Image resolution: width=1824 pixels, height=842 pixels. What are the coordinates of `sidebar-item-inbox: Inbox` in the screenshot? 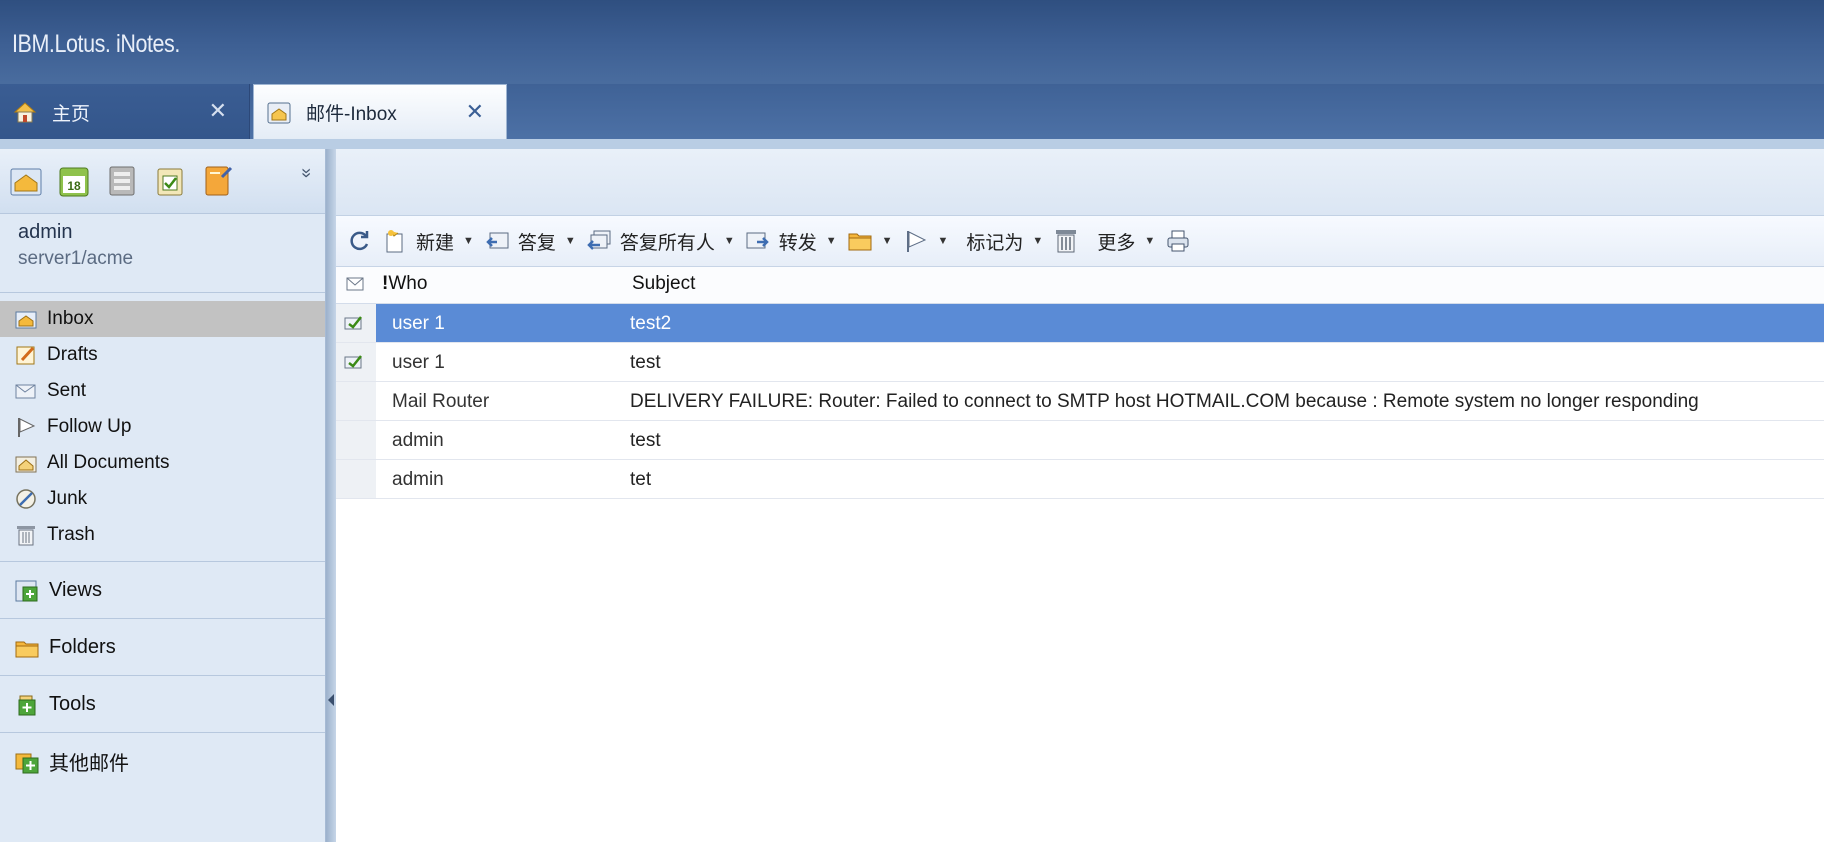 It's located at (162, 319).